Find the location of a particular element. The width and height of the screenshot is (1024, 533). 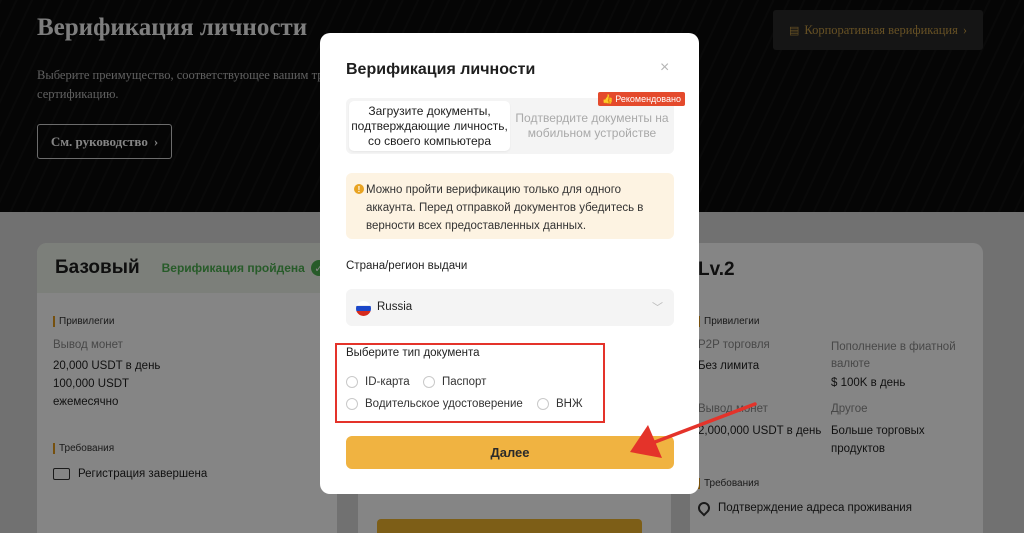

annotation-arrow is located at coordinates (693, 430).